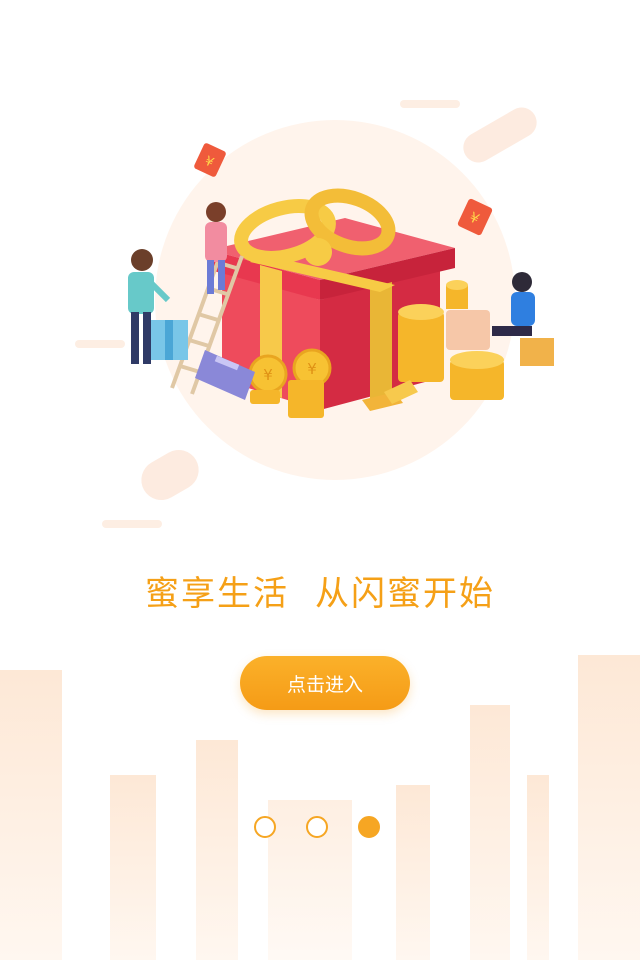 The height and width of the screenshot is (960, 640). I want to click on tagline-part2: 从闪蜜开始, so click(405, 594).